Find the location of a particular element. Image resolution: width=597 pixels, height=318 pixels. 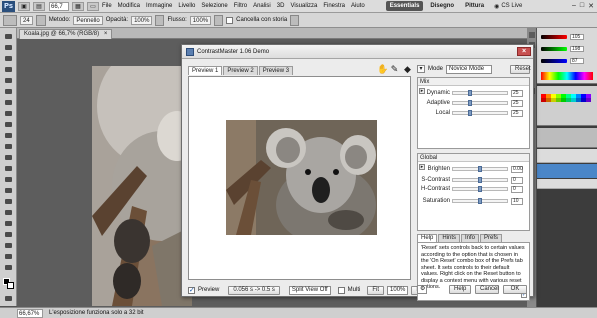

reset-button: Reset is located at coordinates (520, 69).